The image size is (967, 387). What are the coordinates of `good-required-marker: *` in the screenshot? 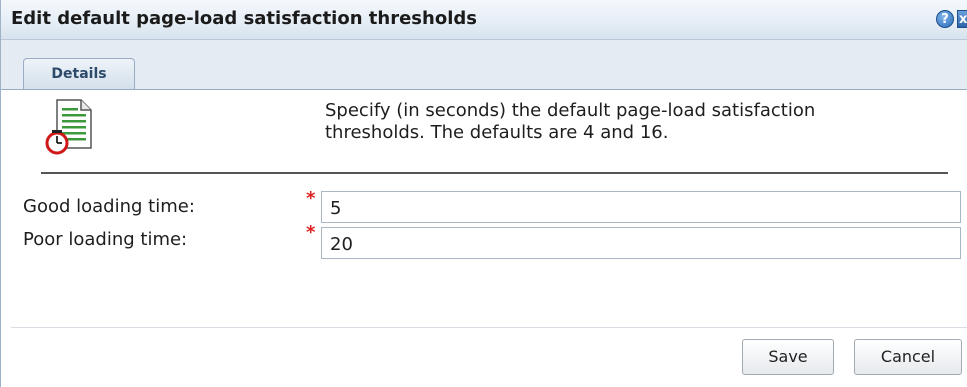 It's located at (311, 198).